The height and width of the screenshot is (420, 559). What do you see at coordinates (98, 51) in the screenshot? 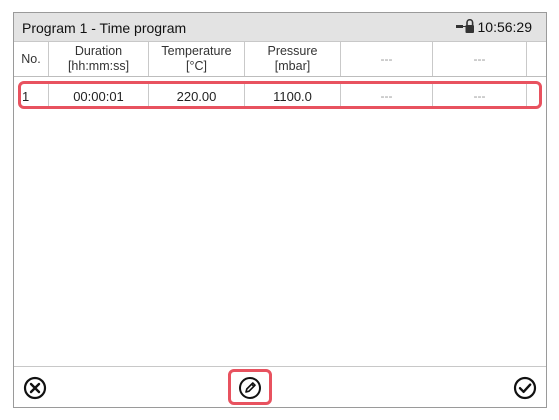
I see `column-header-label: Duration` at bounding box center [98, 51].